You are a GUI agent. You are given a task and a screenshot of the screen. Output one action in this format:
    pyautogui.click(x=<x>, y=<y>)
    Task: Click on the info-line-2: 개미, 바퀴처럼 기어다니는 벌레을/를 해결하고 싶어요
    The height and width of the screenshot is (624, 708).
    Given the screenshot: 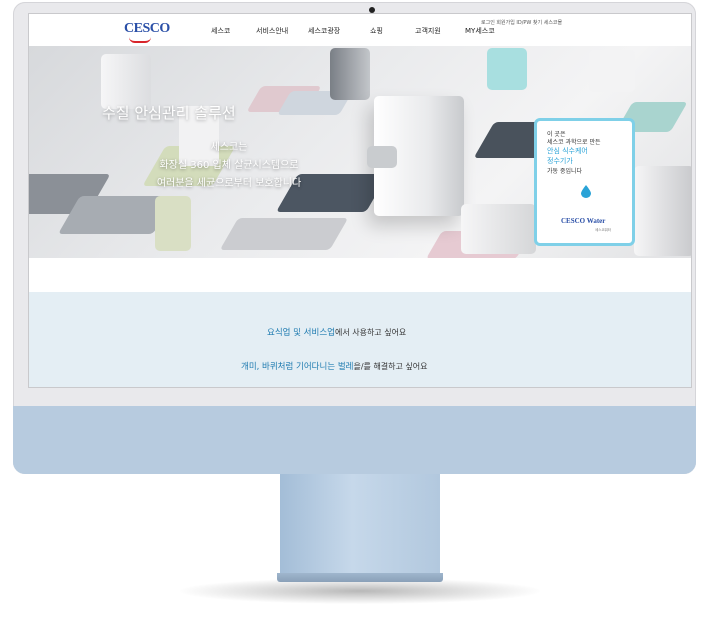 What is the action you would take?
    pyautogui.click(x=334, y=366)
    